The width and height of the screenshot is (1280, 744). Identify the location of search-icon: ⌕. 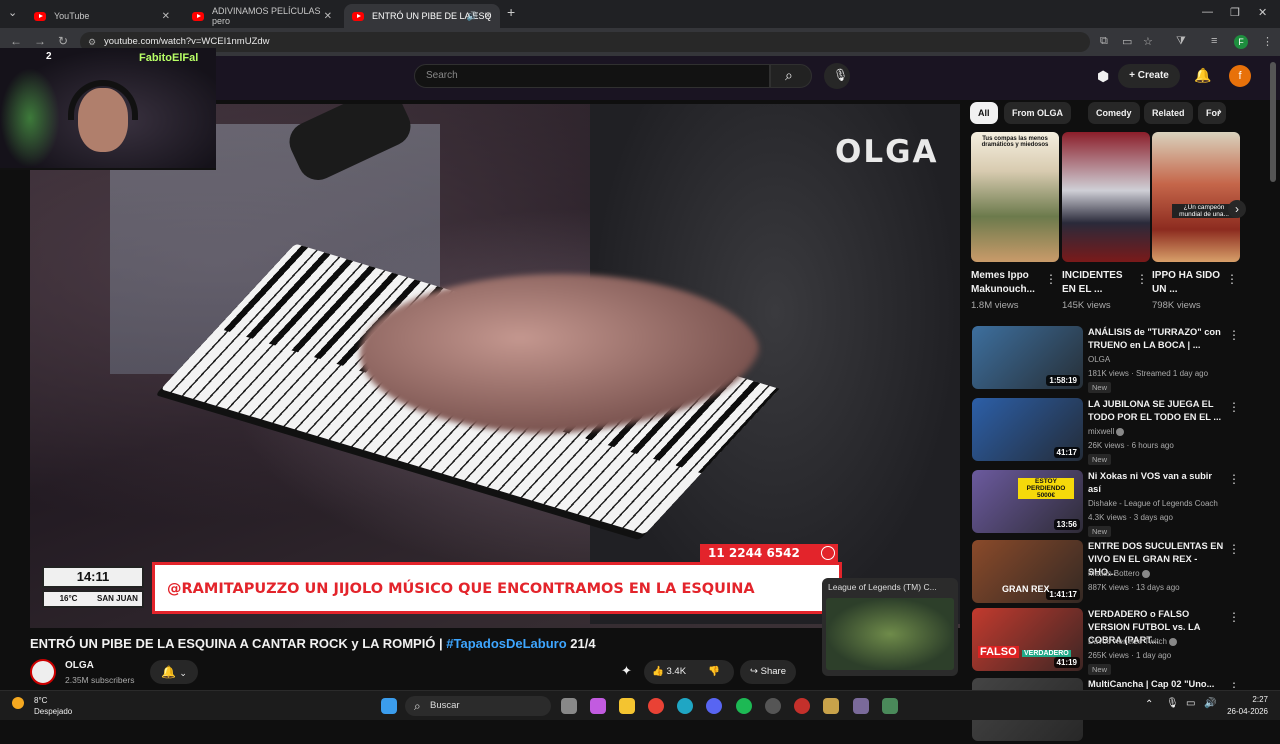
(789, 75).